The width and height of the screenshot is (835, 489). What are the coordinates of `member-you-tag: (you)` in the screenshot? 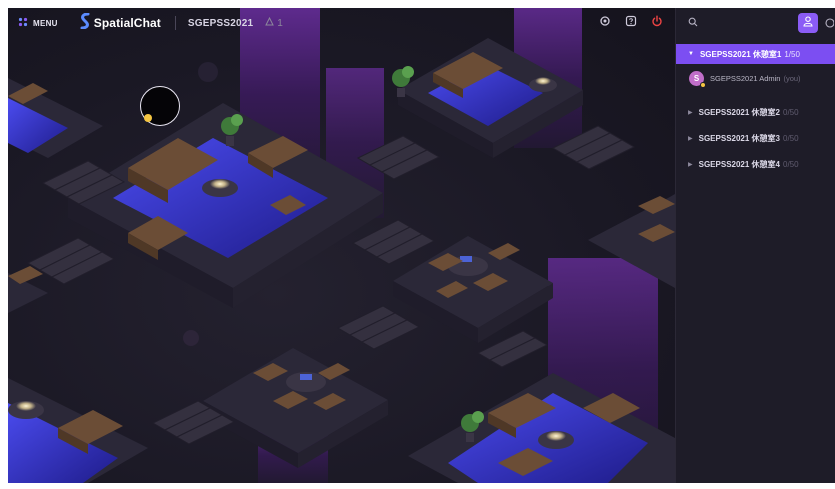 It's located at (792, 78).